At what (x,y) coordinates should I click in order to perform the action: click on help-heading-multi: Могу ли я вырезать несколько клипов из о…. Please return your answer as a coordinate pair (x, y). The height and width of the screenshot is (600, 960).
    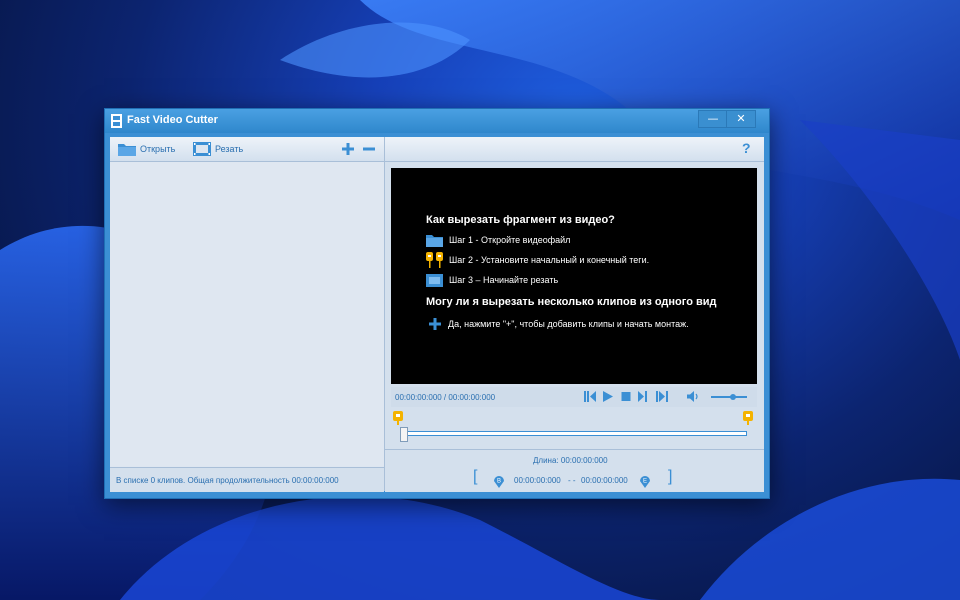
    Looking at the image, I should click on (571, 302).